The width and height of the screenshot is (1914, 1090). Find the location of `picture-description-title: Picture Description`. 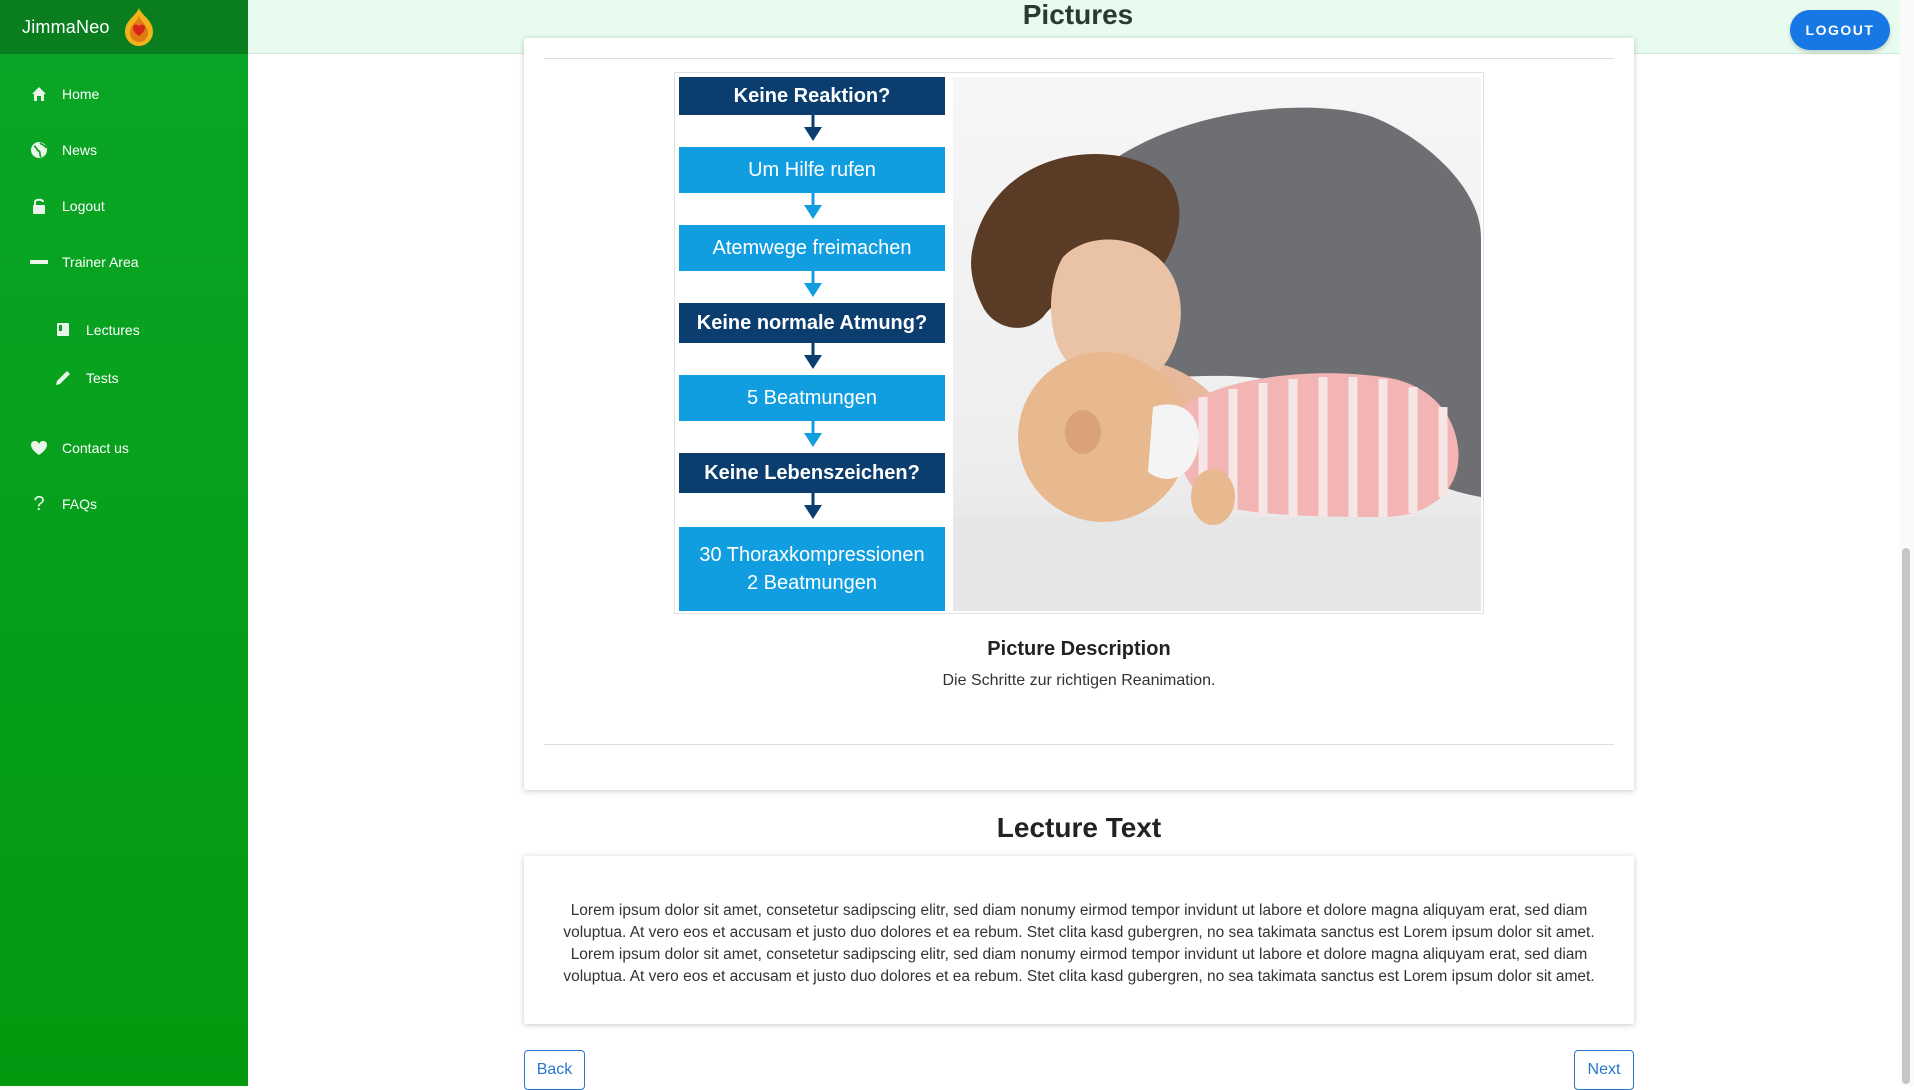

picture-description-title: Picture Description is located at coordinates (1079, 649).